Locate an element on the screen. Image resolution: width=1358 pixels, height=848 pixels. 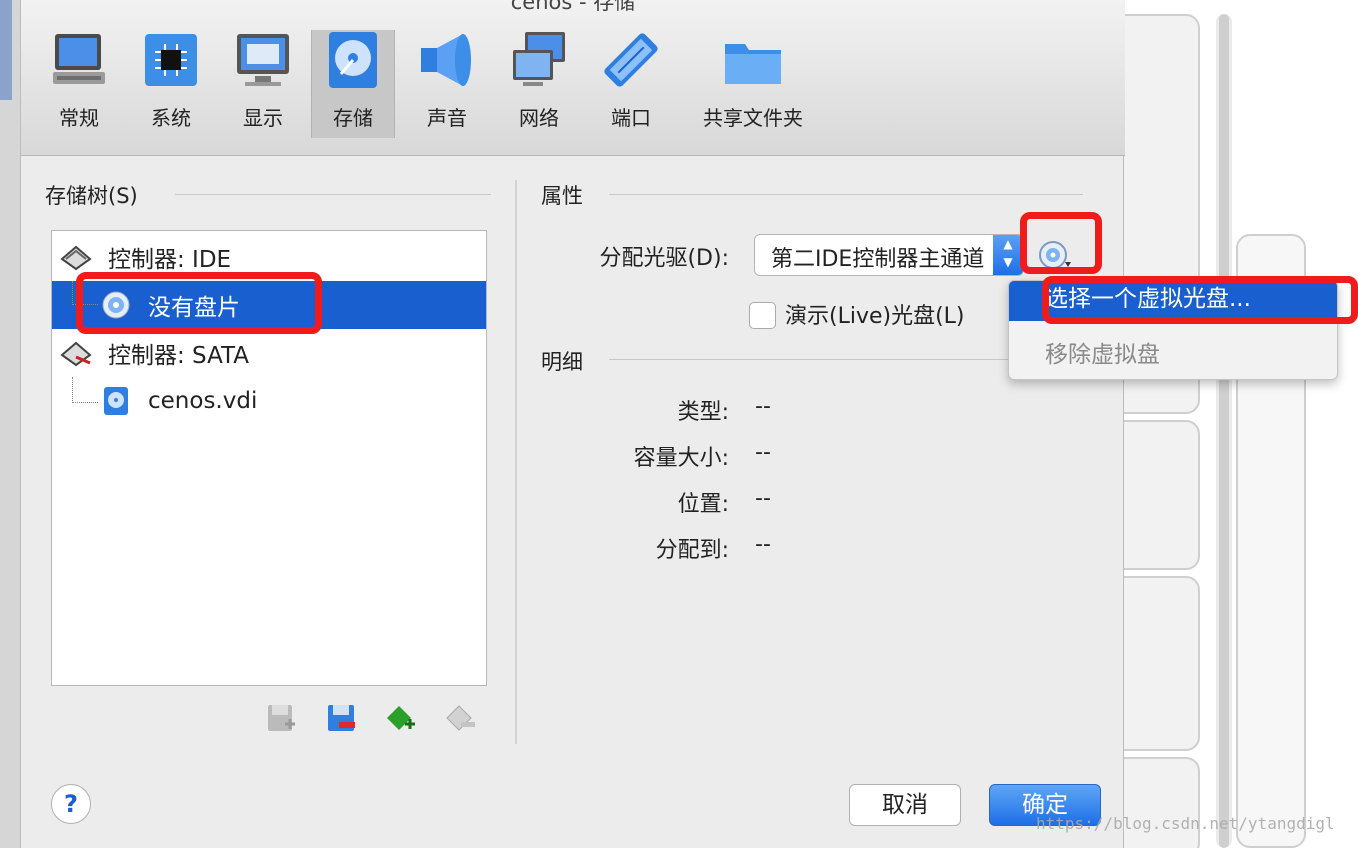
drive-select: 第二IDE控制器主通道 ▲ ▼ is located at coordinates (889, 255).